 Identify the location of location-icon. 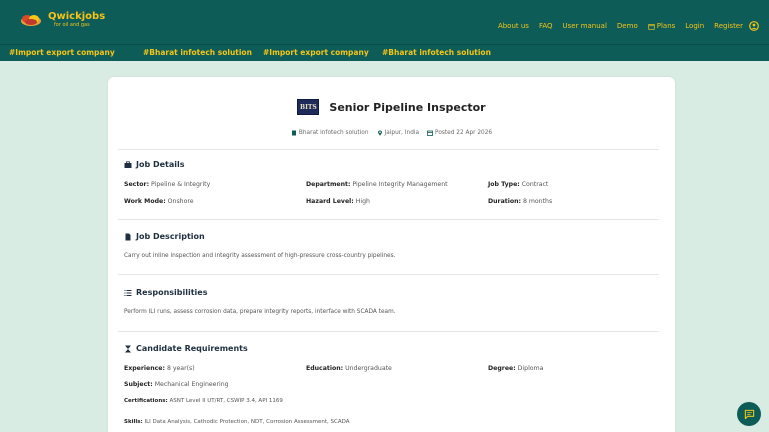
(379, 133).